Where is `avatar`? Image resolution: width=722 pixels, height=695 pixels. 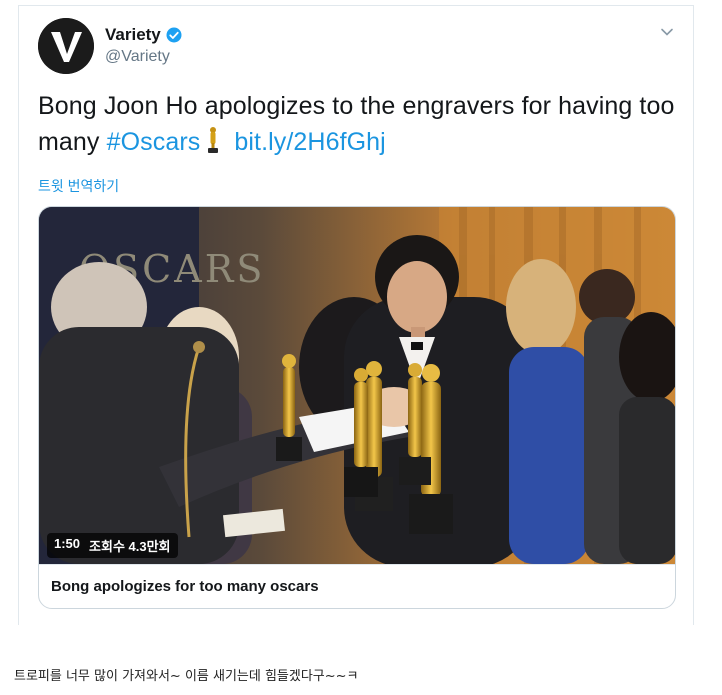
avatar is located at coordinates (66, 46).